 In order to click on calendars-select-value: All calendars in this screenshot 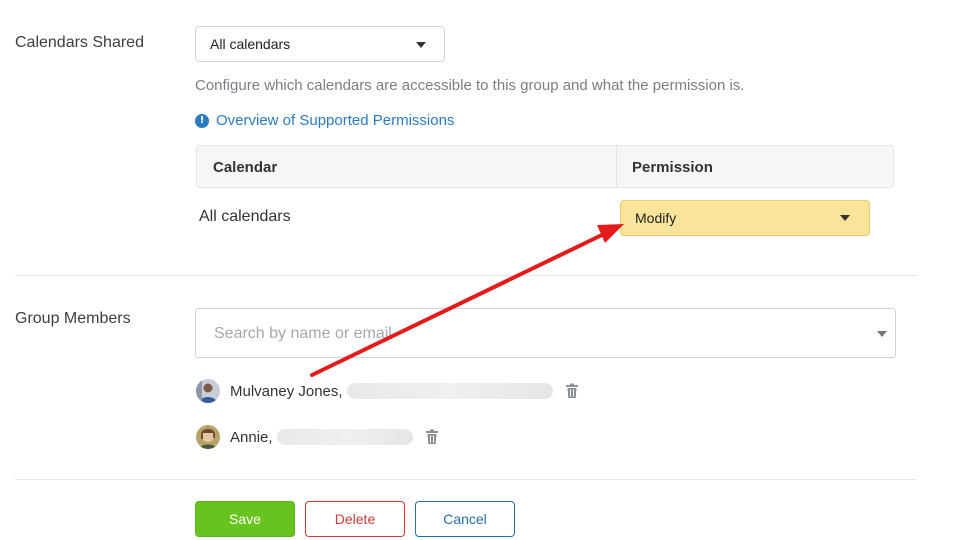, I will do `click(250, 44)`.